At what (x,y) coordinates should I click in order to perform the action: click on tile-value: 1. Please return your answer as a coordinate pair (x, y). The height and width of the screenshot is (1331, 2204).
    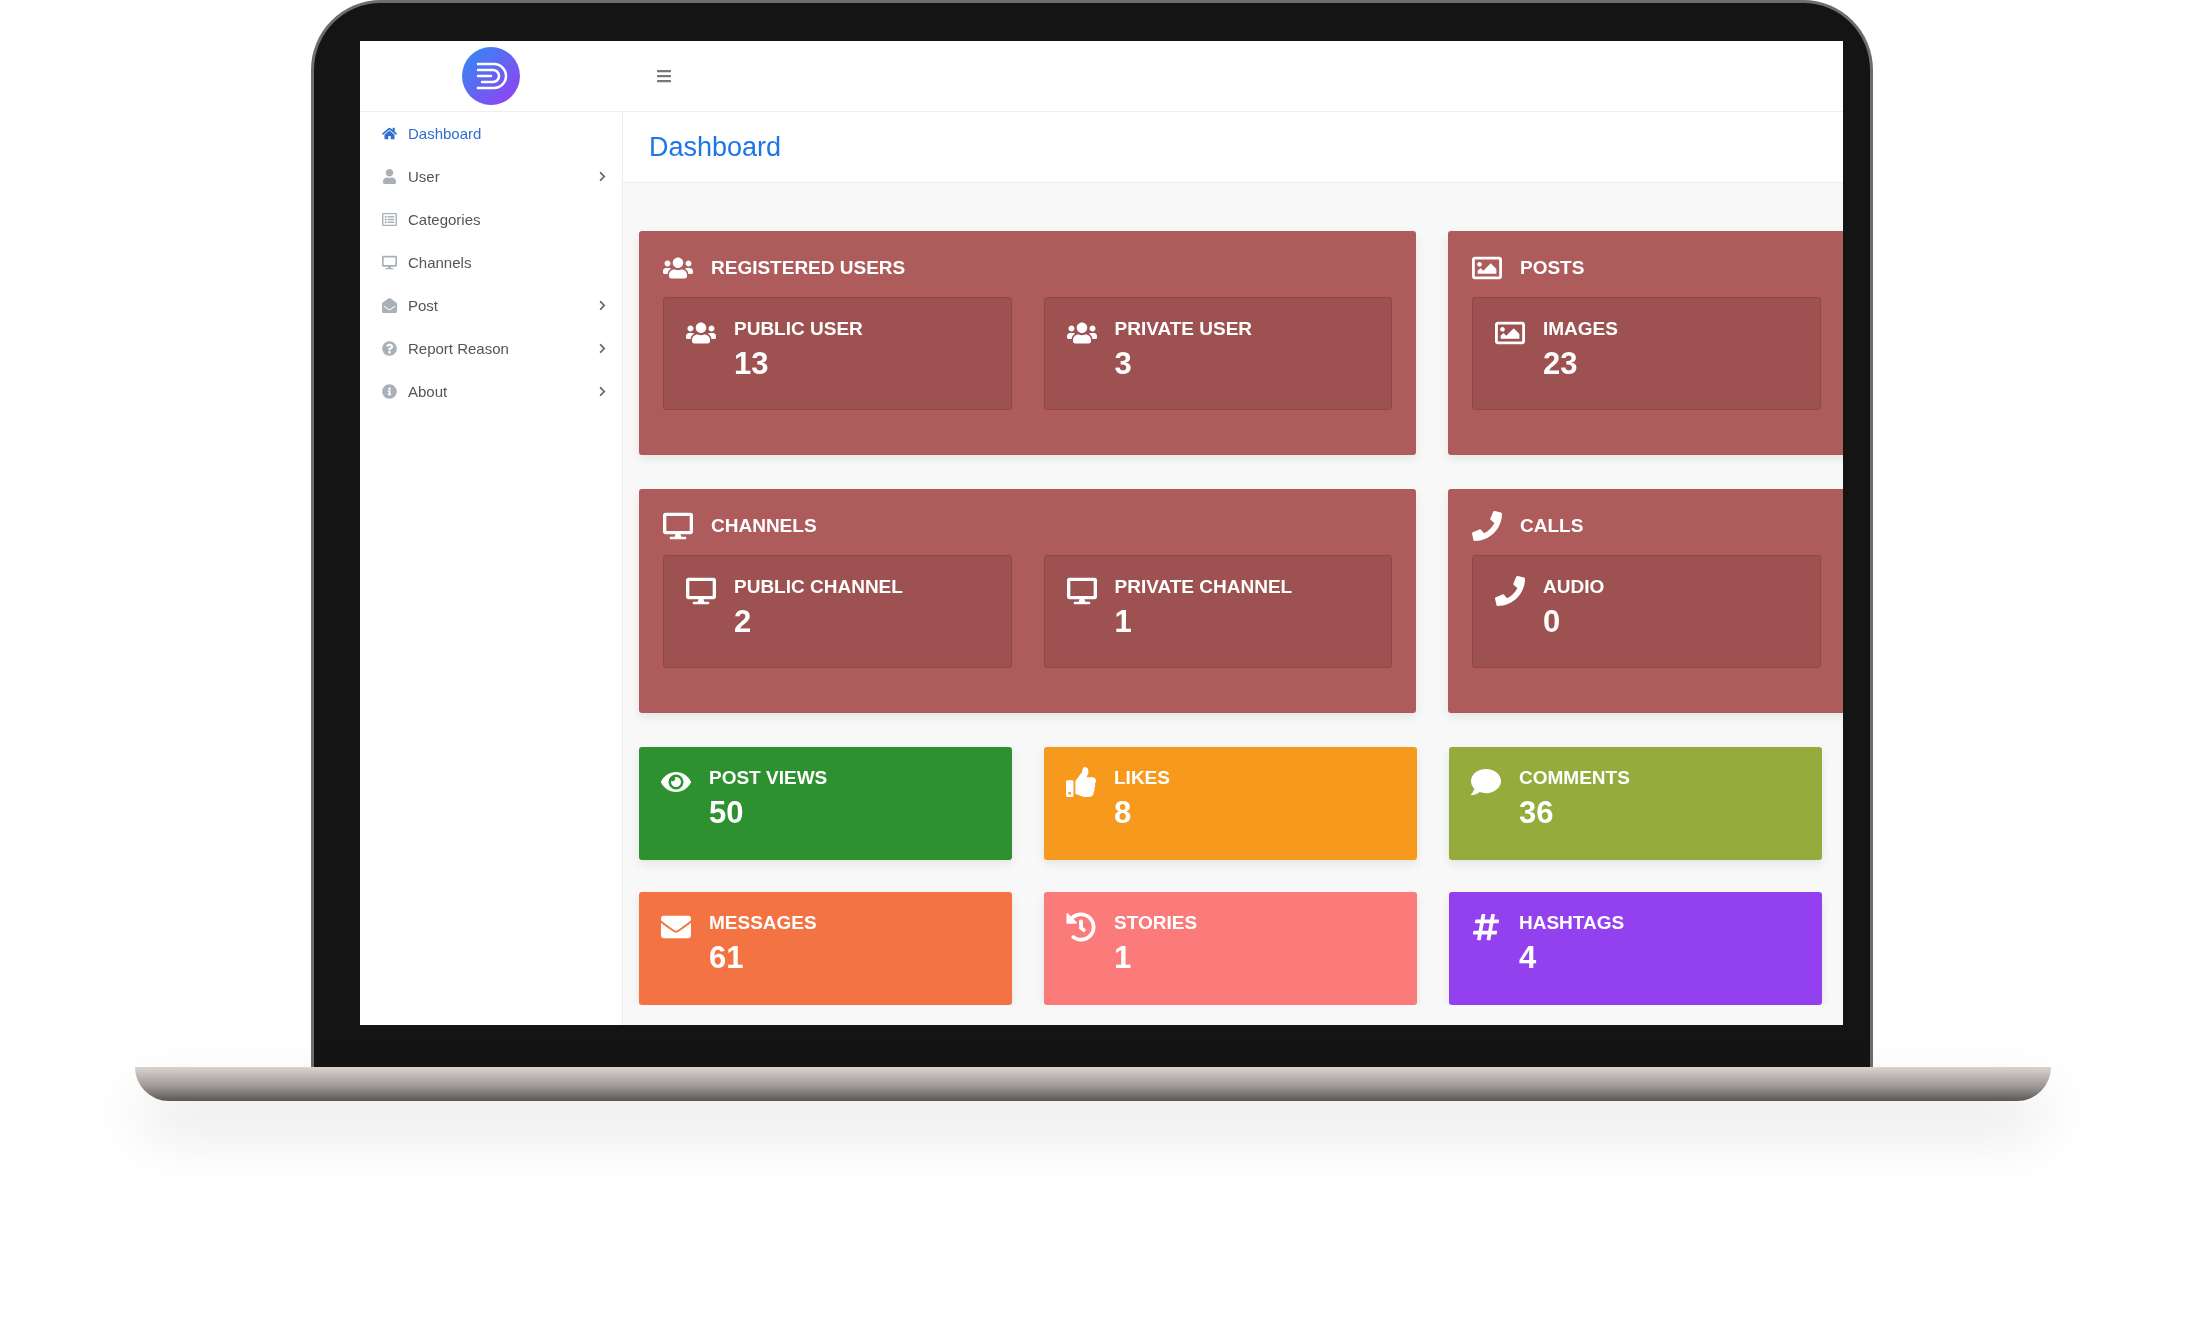
    Looking at the image, I should click on (1123, 958).